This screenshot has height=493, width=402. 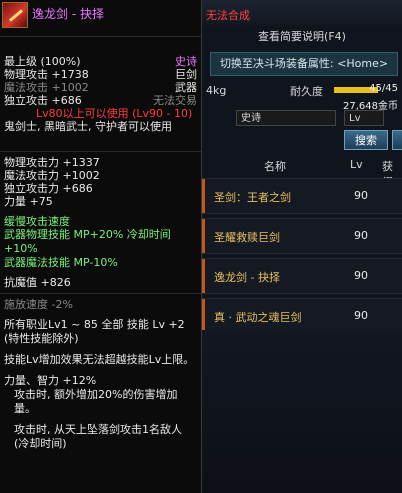 I want to click on phys-atk-text: 物理攻击 +1738, so click(x=46, y=74).